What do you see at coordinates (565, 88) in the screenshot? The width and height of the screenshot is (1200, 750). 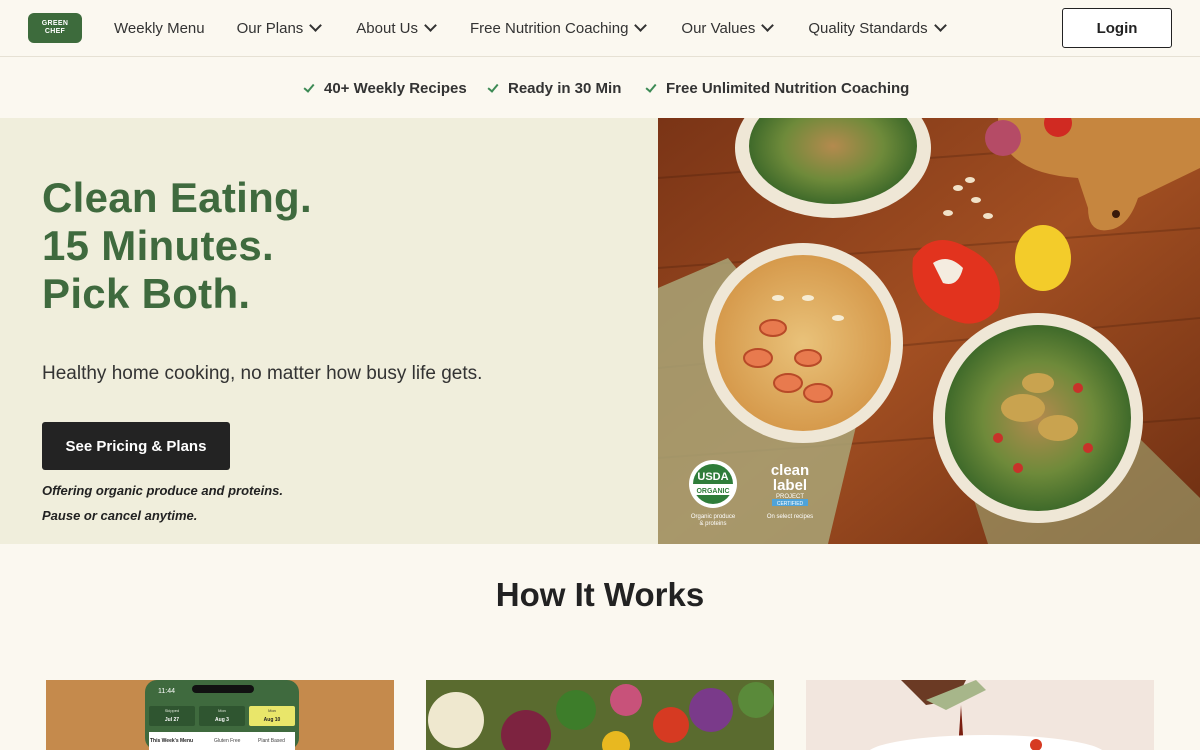 I see `benefit-label: Ready in 30 Min` at bounding box center [565, 88].